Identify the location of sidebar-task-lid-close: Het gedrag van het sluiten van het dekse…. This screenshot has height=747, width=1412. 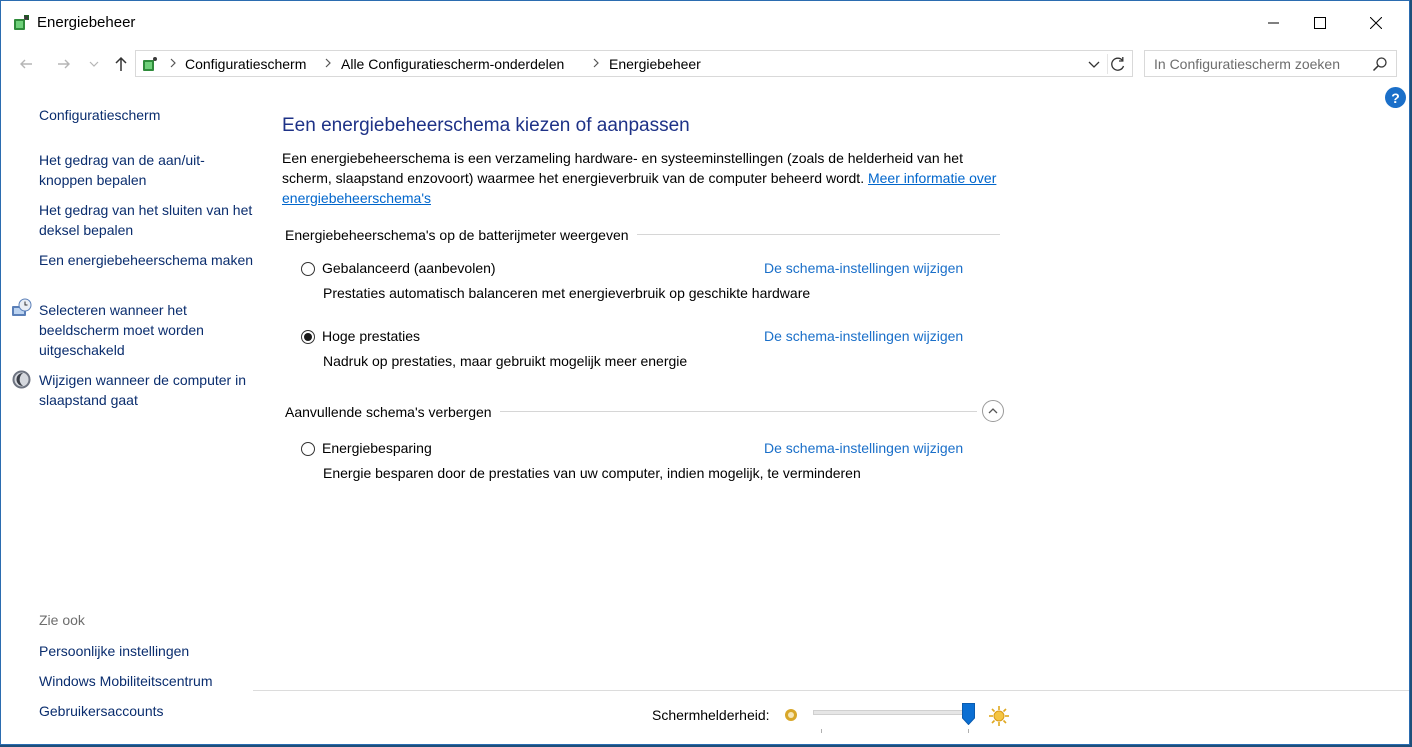
(146, 220).